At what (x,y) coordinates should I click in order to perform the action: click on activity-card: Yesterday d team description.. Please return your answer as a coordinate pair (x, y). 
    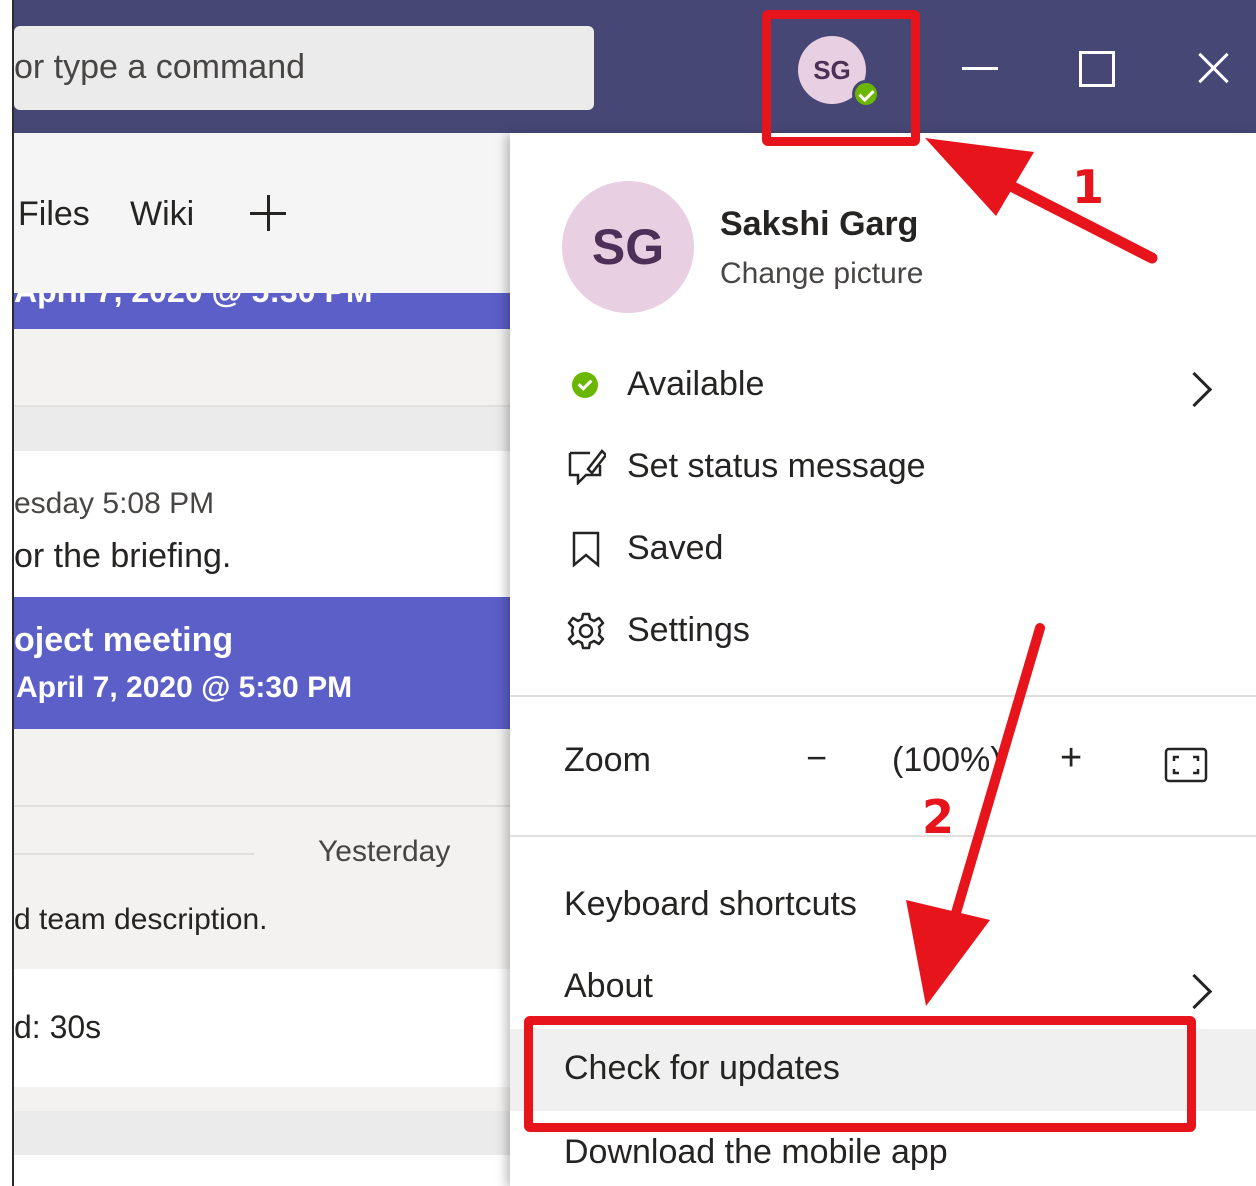
    Looking at the image, I should click on (262, 887).